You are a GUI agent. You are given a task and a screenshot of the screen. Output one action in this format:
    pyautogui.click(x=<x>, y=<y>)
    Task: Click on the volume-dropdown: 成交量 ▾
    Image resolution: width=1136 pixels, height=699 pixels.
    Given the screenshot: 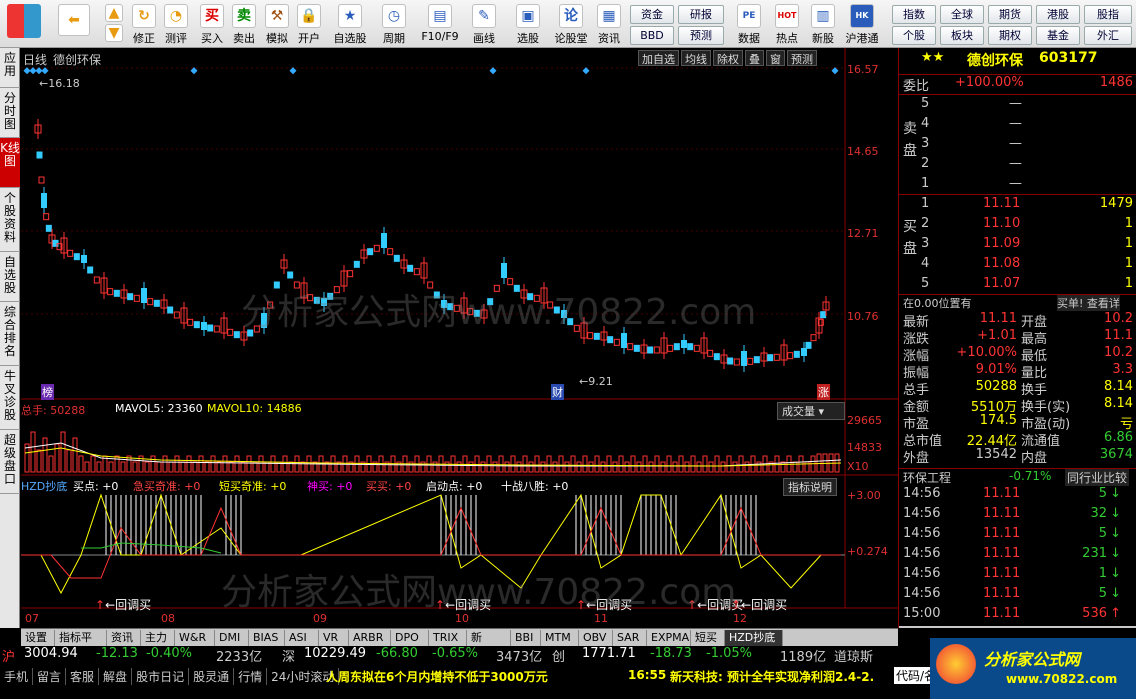 What is the action you would take?
    pyautogui.click(x=811, y=411)
    